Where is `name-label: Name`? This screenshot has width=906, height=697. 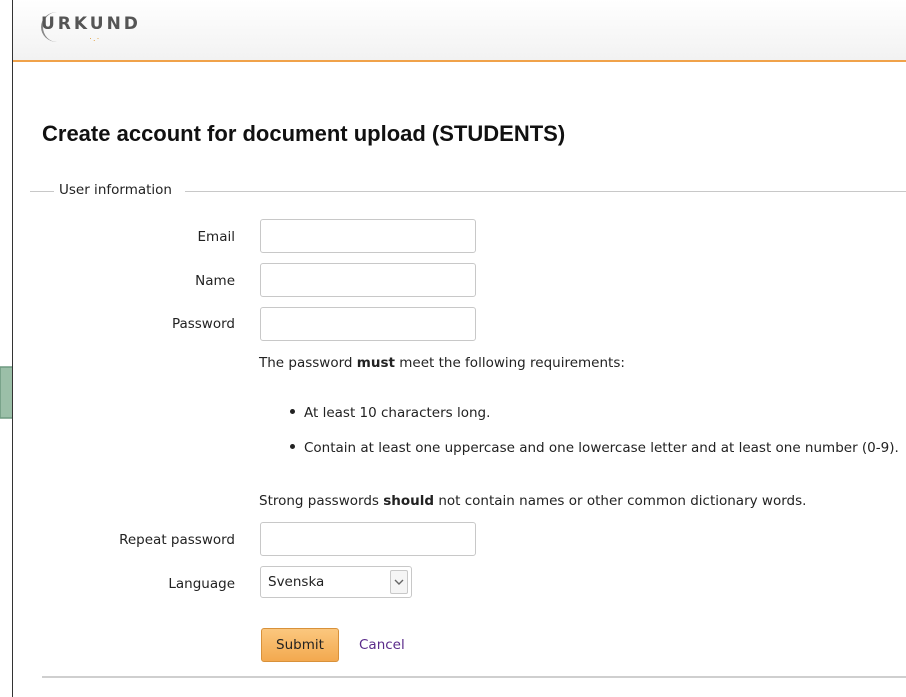 name-label: Name is located at coordinates (215, 281).